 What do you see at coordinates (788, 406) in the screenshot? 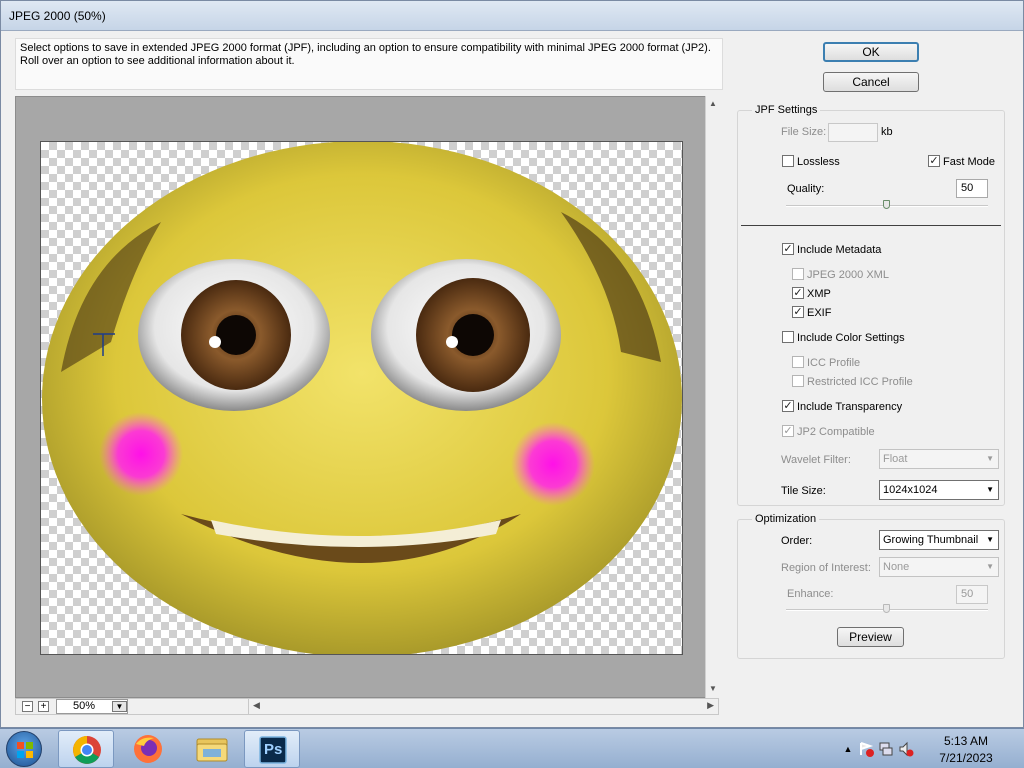
I see `include-transparency-checkbox: ✓` at bounding box center [788, 406].